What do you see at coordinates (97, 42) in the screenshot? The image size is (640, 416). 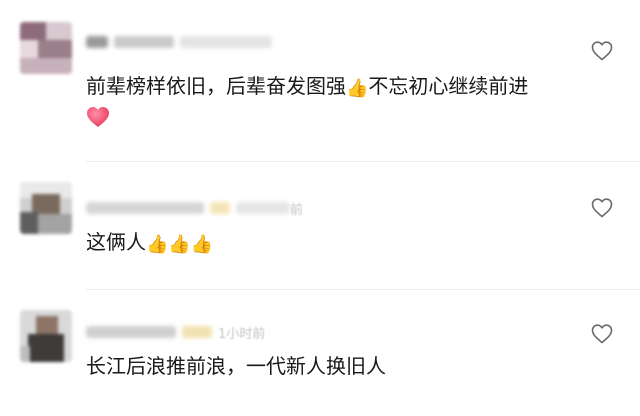 I see `username` at bounding box center [97, 42].